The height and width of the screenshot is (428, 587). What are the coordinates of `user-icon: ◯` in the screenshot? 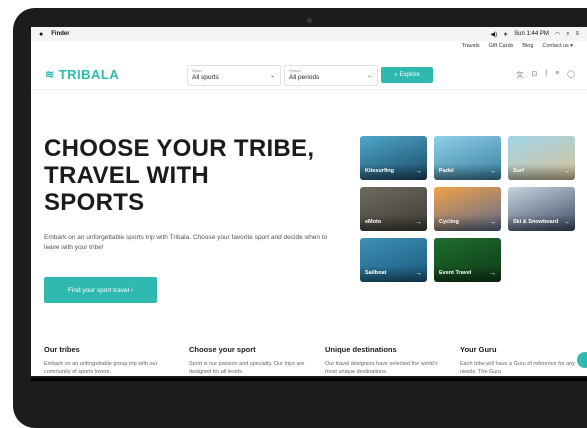 It's located at (571, 75).